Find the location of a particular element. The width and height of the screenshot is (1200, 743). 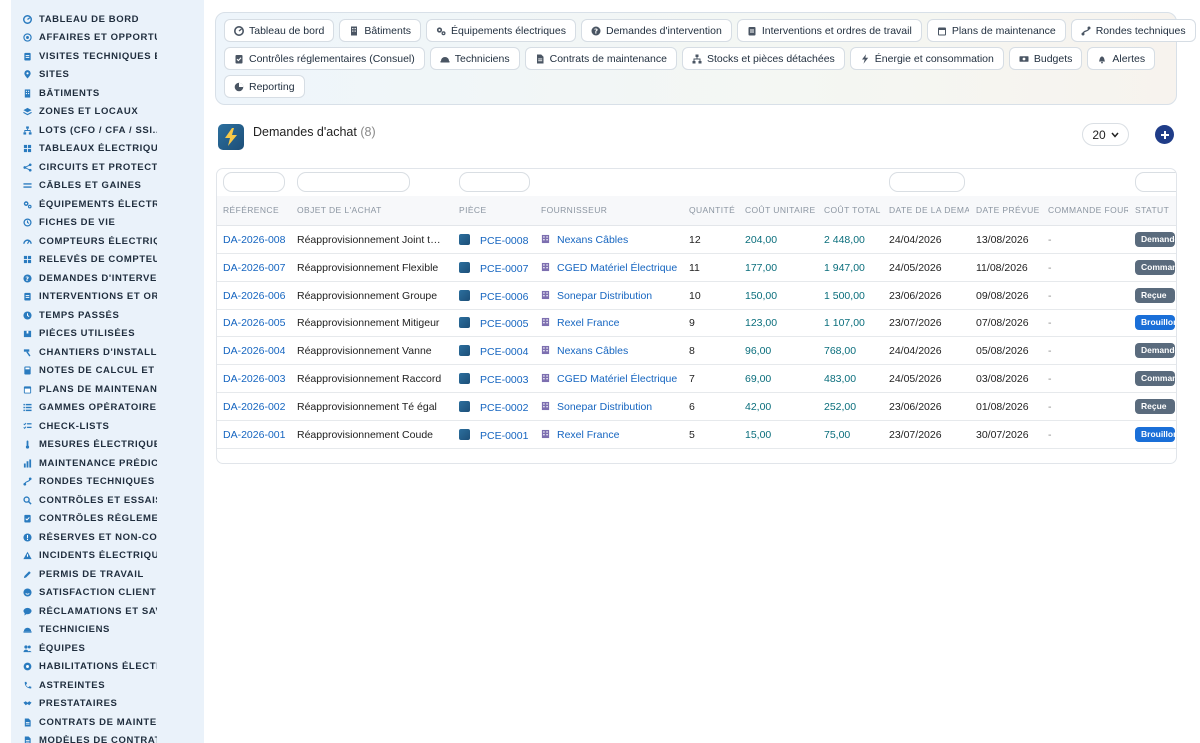

column-header: PIÈCE is located at coordinates (494, 210).